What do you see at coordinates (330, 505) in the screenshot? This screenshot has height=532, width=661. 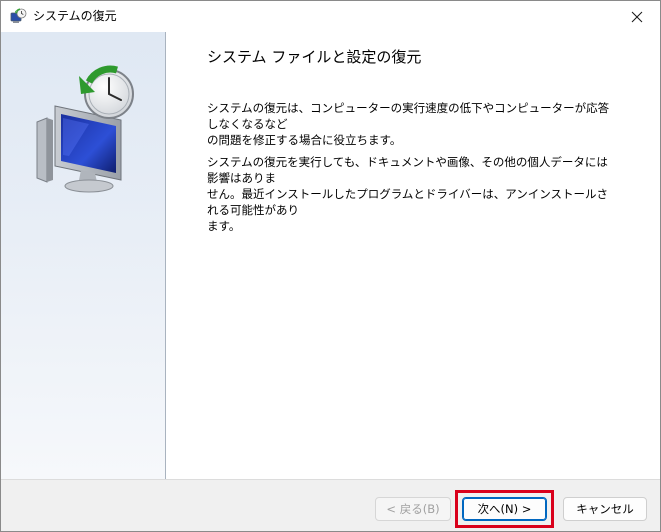 I see `button-bar: < 戻る(B) 次へ(N) > キャンセル` at bounding box center [330, 505].